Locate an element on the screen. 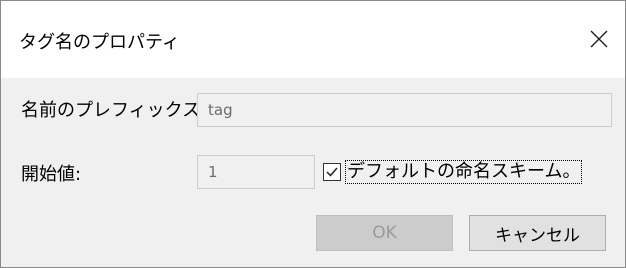 The image size is (626, 268). checkmark-icon is located at coordinates (332, 172).